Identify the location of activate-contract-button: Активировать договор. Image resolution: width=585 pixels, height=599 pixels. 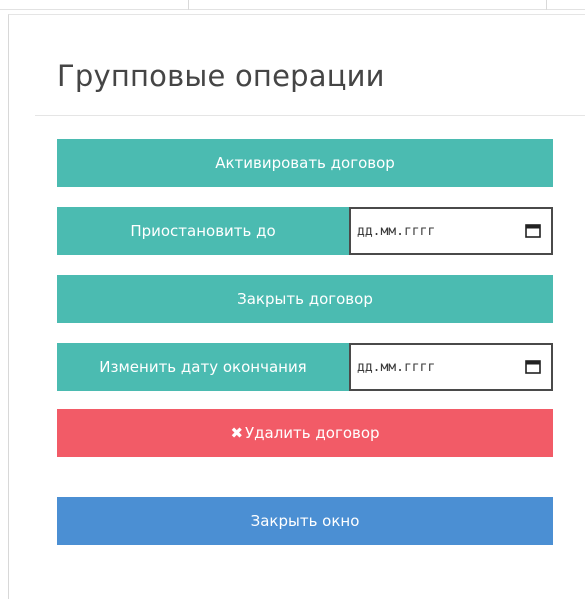
(305, 163).